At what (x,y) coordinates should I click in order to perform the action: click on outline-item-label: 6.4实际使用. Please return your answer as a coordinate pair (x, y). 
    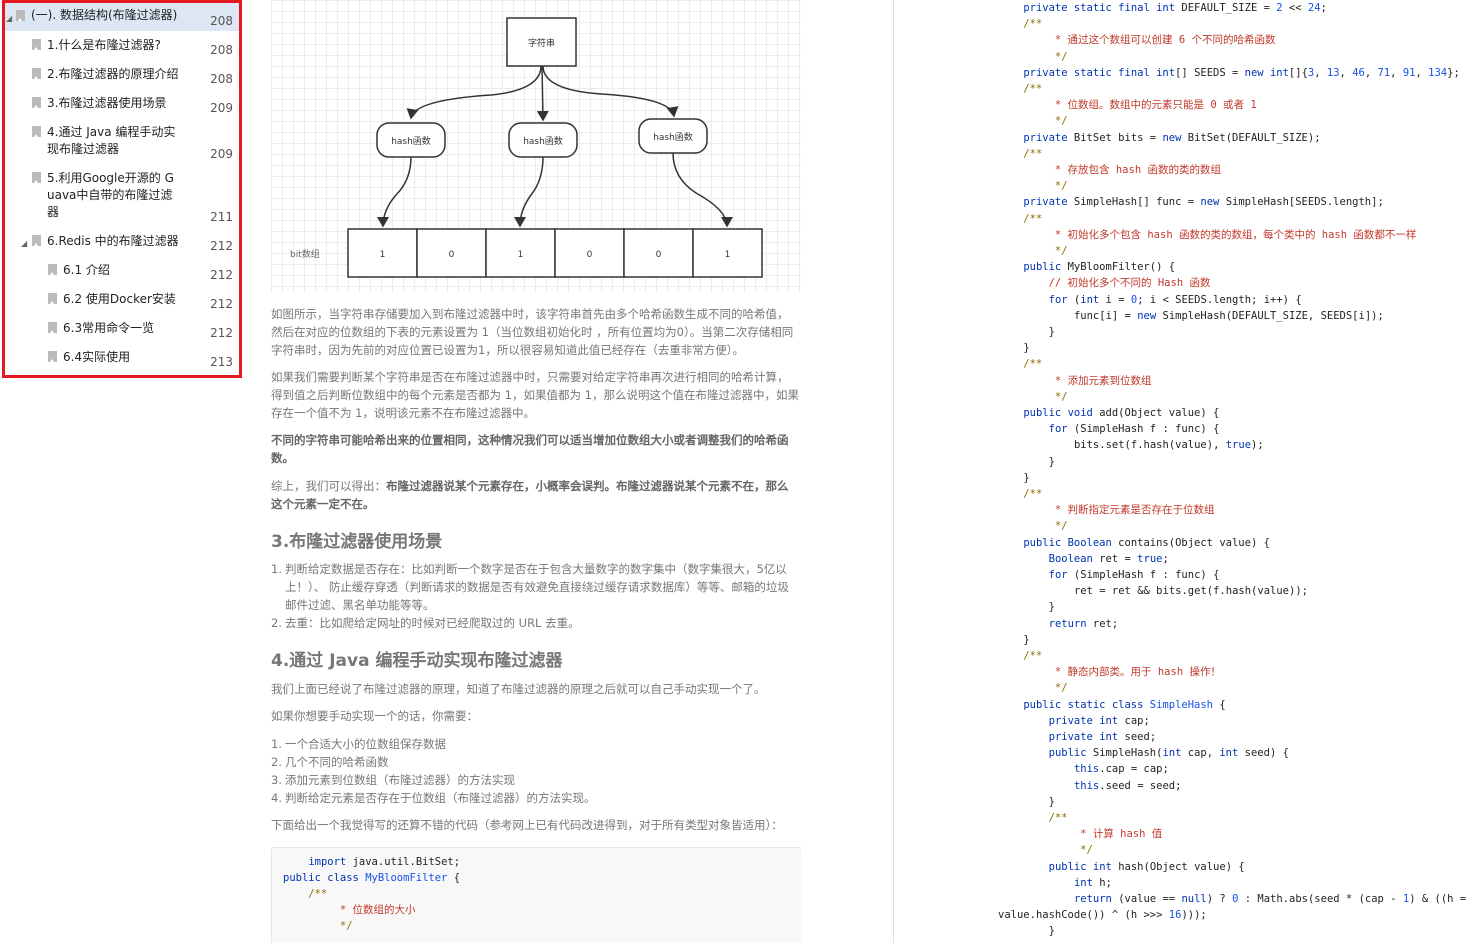
    Looking at the image, I should click on (97, 357).